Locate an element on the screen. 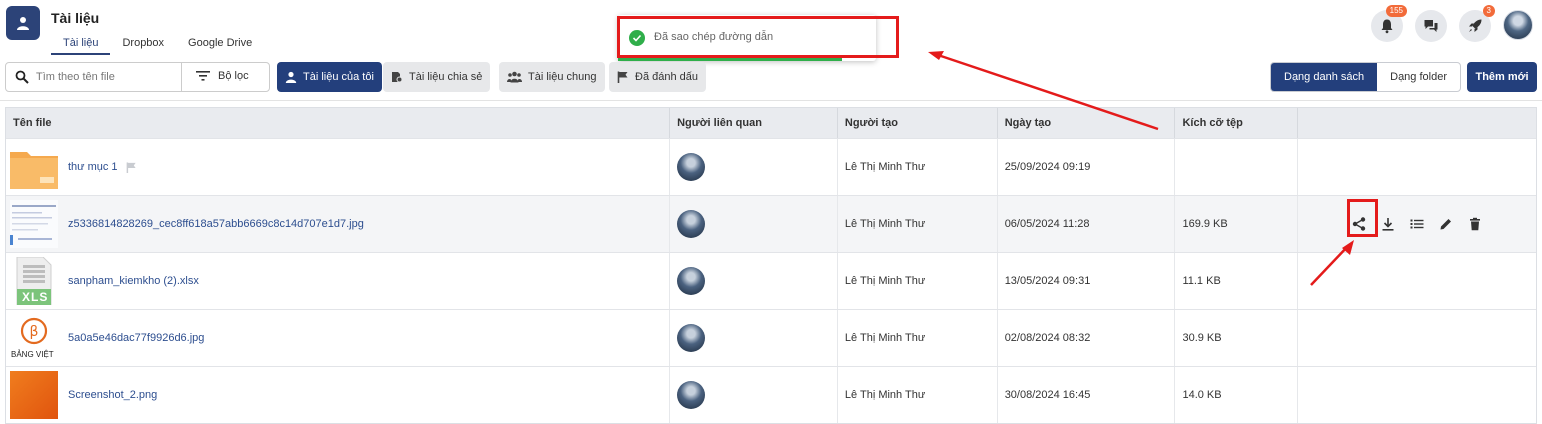 This screenshot has height=424, width=1542. shared-doc-icon is located at coordinates (397, 77).